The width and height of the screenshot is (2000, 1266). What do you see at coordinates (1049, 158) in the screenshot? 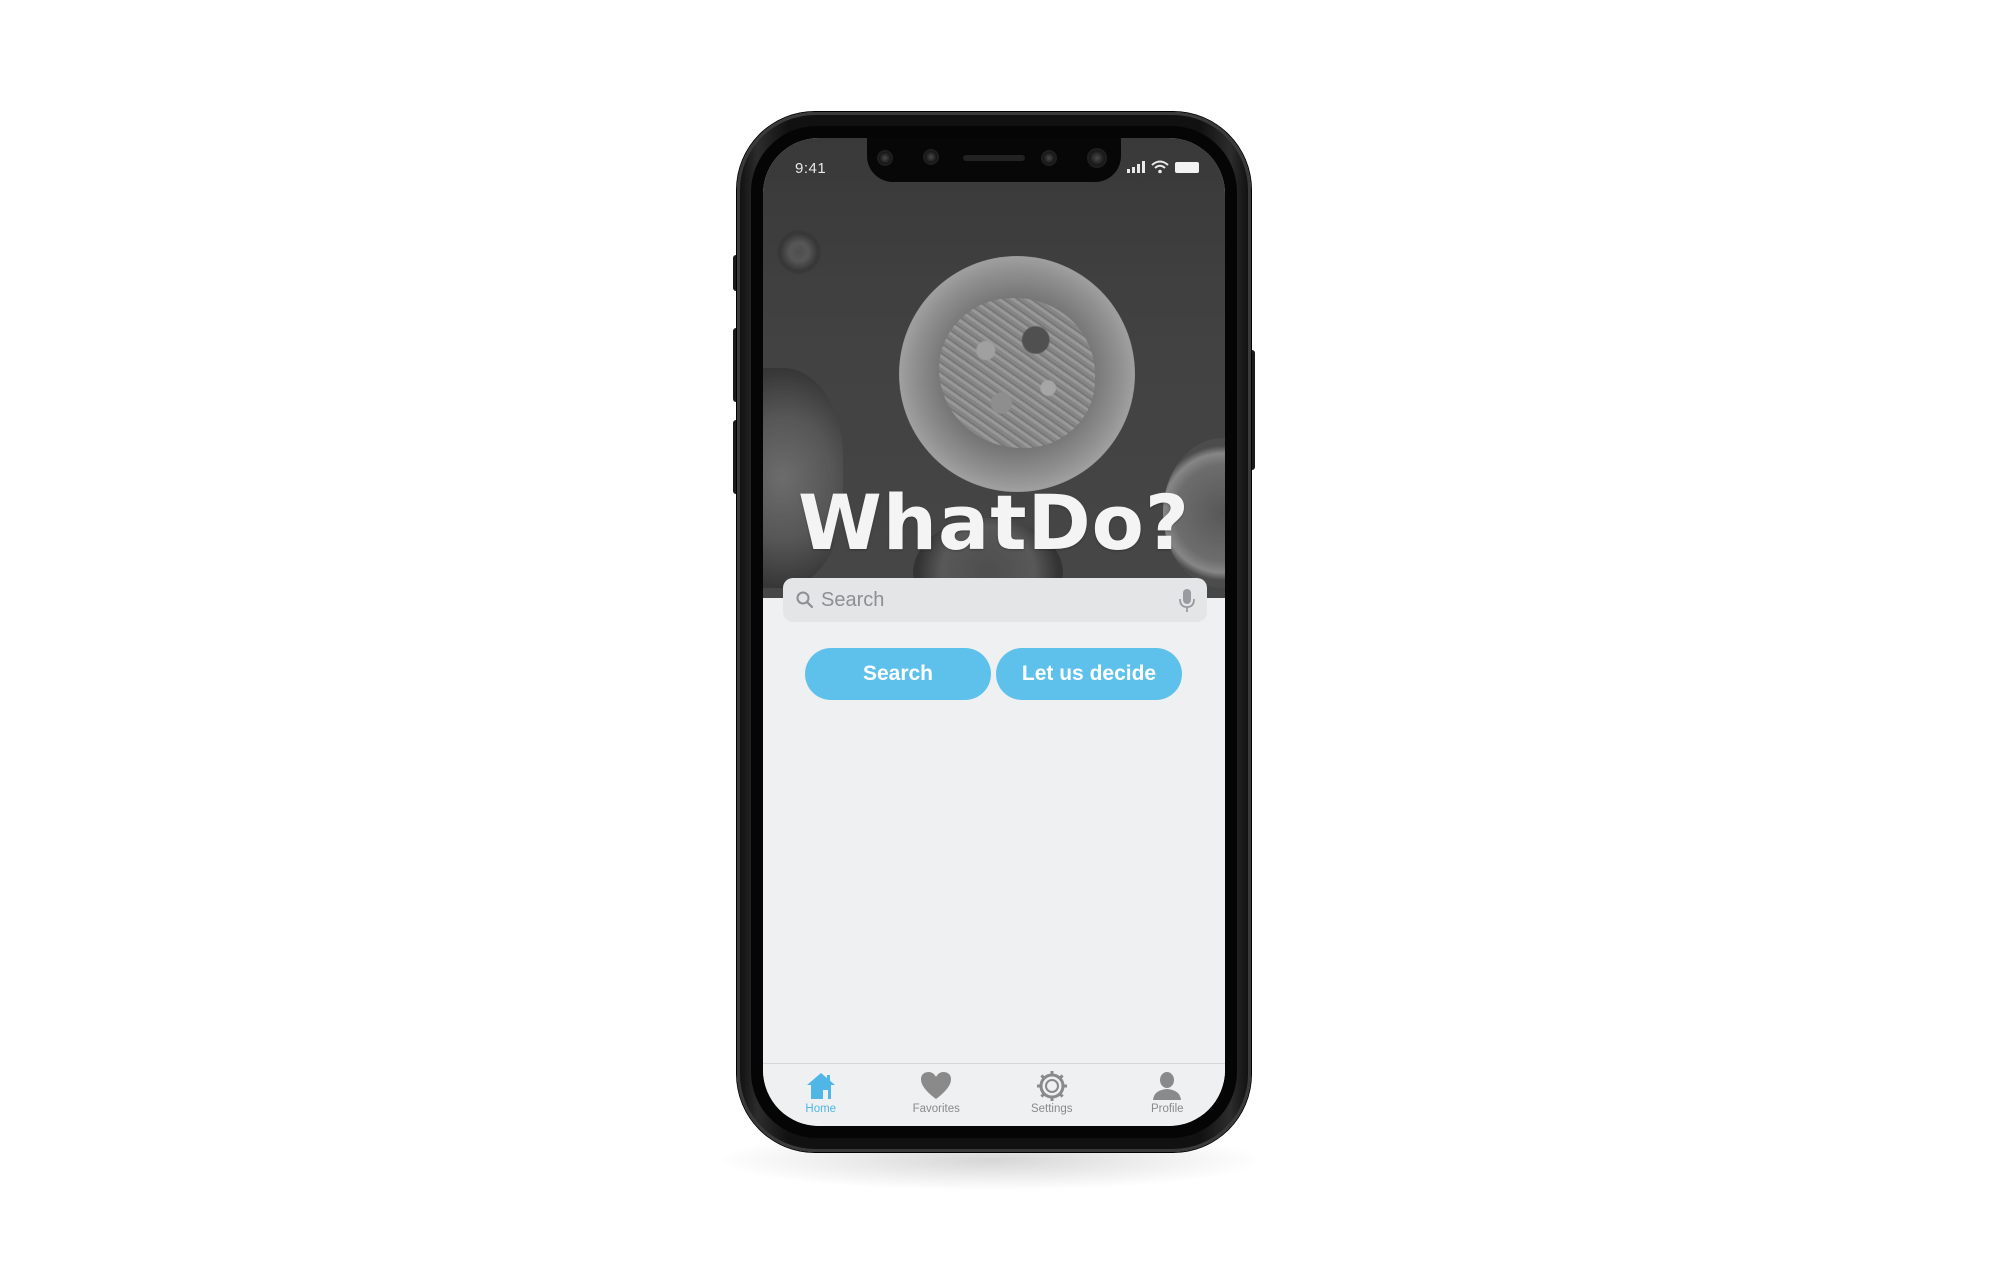
I see `sensor-dot-right` at bounding box center [1049, 158].